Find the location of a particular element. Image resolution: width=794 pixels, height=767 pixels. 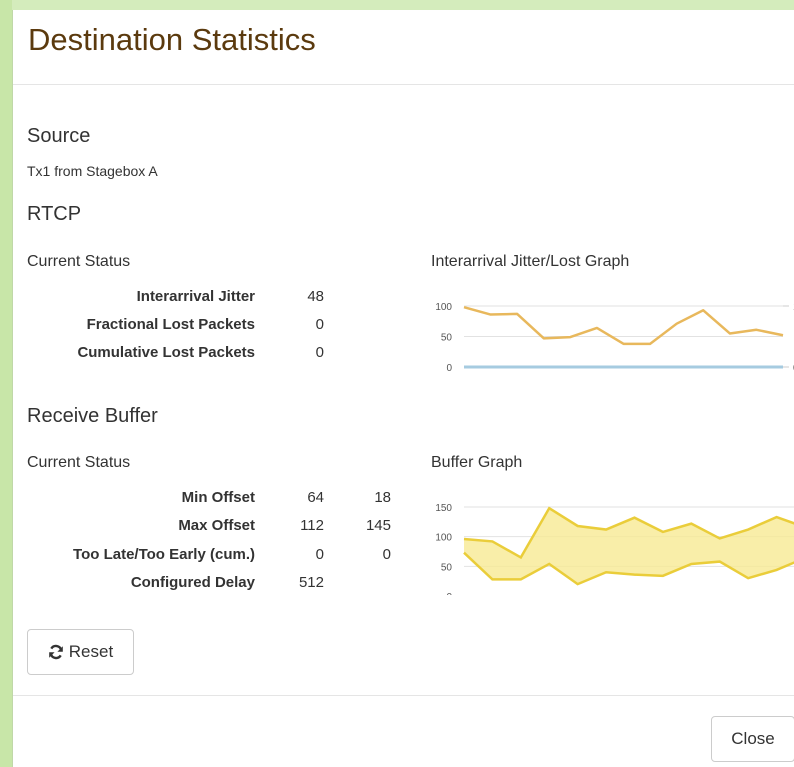

refresh-icon is located at coordinates (55, 652).